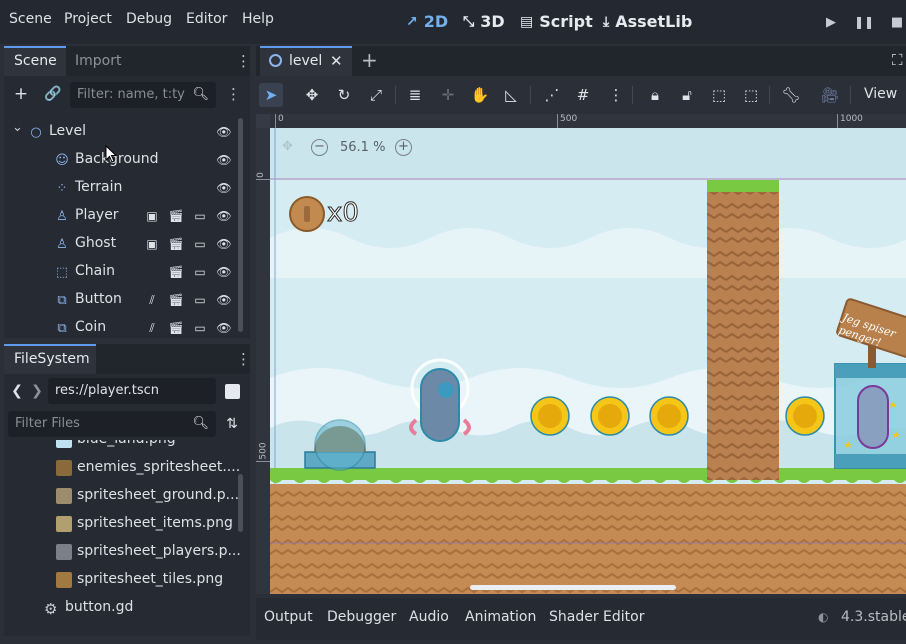 Image resolution: width=906 pixels, height=644 pixels. Describe the element at coordinates (258, 19) in the screenshot. I see `menu-help: Help` at that location.